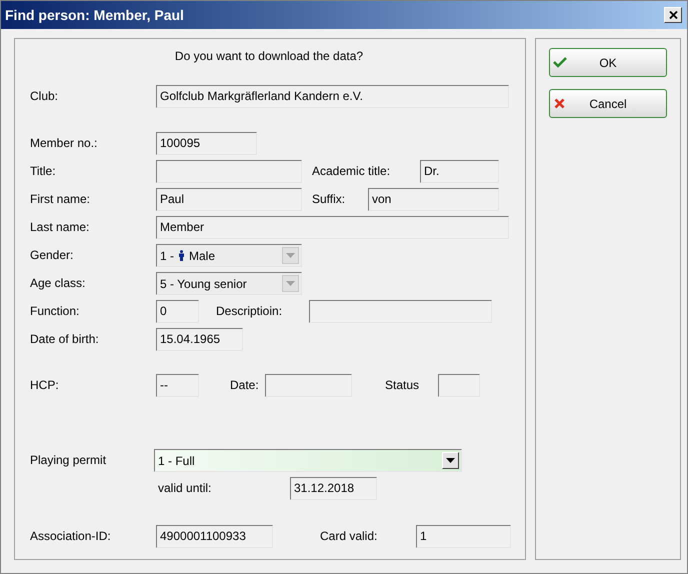 The image size is (688, 574). Describe the element at coordinates (43, 171) in the screenshot. I see `field-label: Title:` at that location.